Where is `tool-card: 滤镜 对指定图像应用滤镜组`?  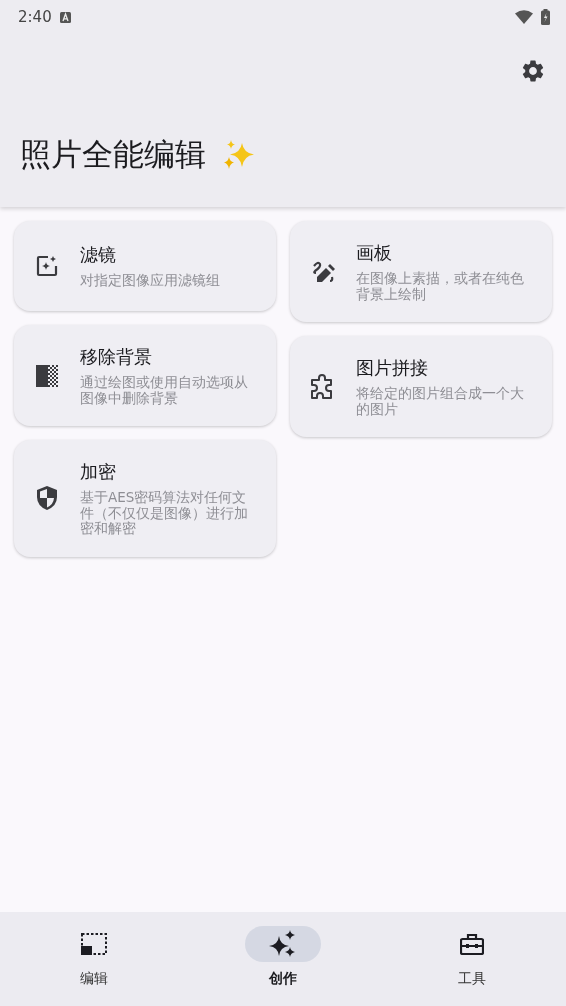 tool-card: 滤镜 对指定图像应用滤镜组 is located at coordinates (145, 266).